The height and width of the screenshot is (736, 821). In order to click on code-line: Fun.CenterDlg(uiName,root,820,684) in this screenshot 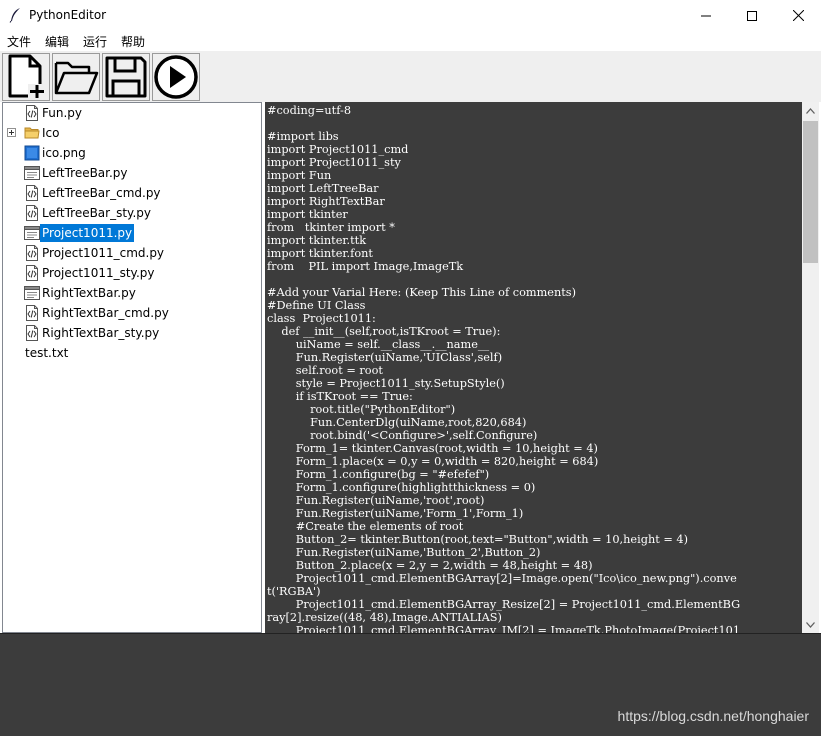, I will do `click(397, 422)`.